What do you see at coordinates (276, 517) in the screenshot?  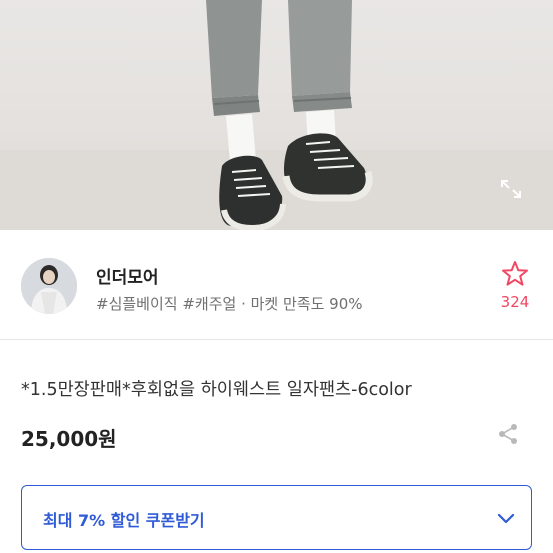 I see `coupon-button: 최대 7% 할인 쿠폰받기` at bounding box center [276, 517].